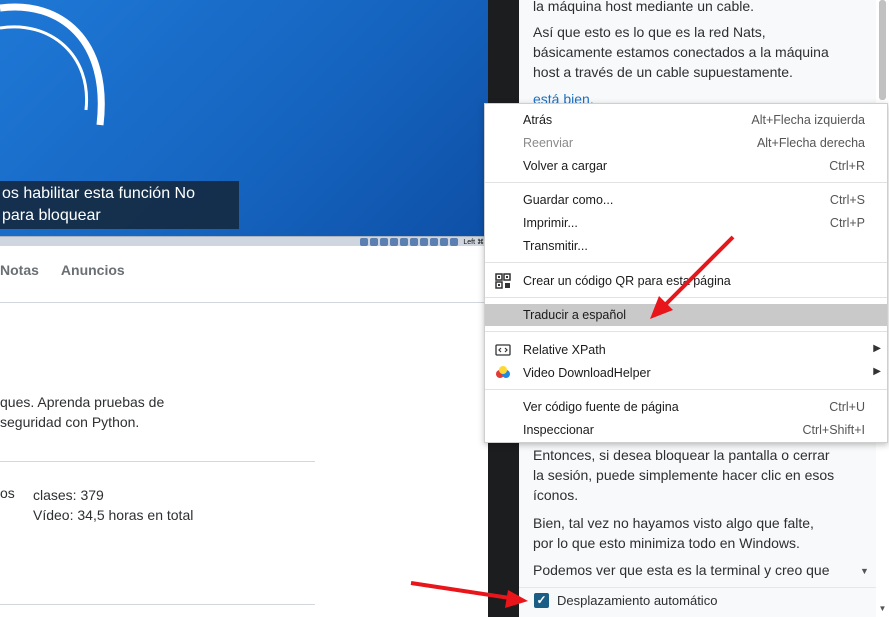  Describe the element at coordinates (444, 242) in the screenshot. I see `vm-cpu-icon` at that location.